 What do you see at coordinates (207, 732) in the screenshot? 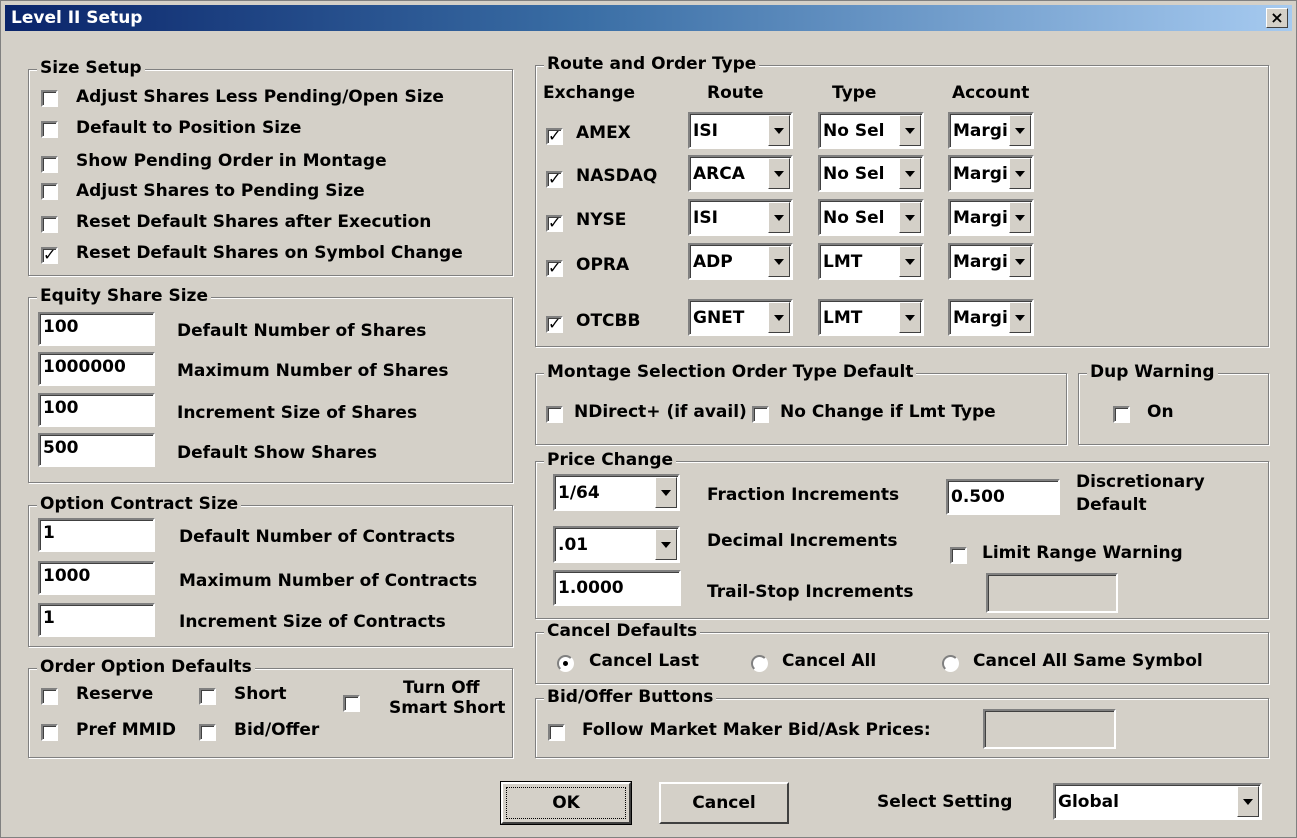
I see `bid-offer-checkbox` at bounding box center [207, 732].